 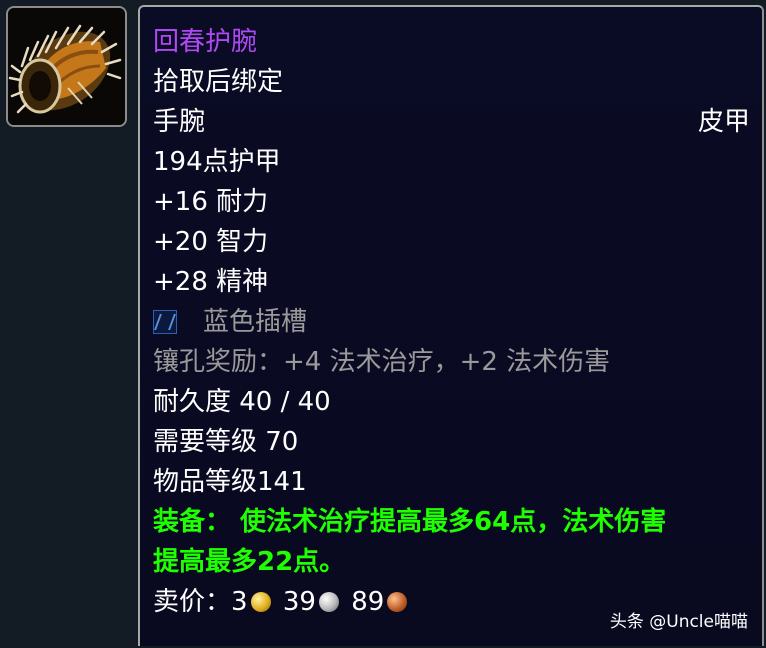 I want to click on item-name: 回春护腕, so click(x=205, y=42).